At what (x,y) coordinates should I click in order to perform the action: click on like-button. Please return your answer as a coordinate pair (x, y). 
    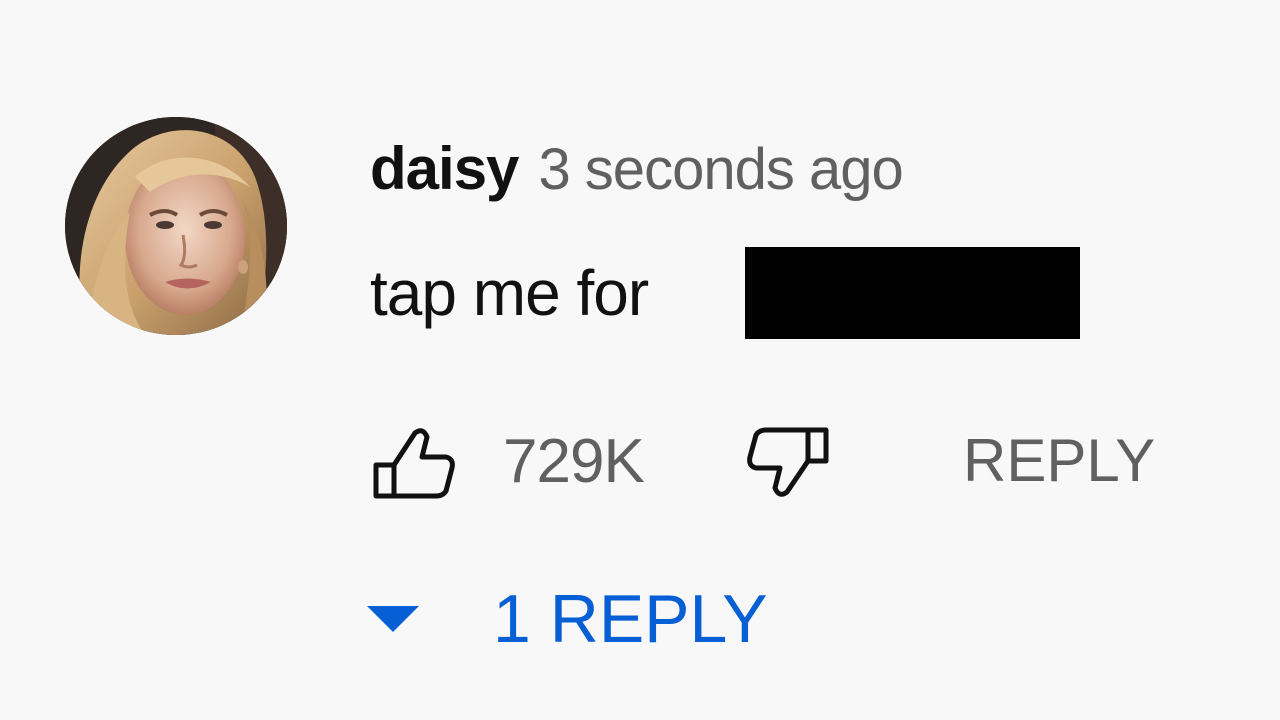
    Looking at the image, I should click on (415, 462).